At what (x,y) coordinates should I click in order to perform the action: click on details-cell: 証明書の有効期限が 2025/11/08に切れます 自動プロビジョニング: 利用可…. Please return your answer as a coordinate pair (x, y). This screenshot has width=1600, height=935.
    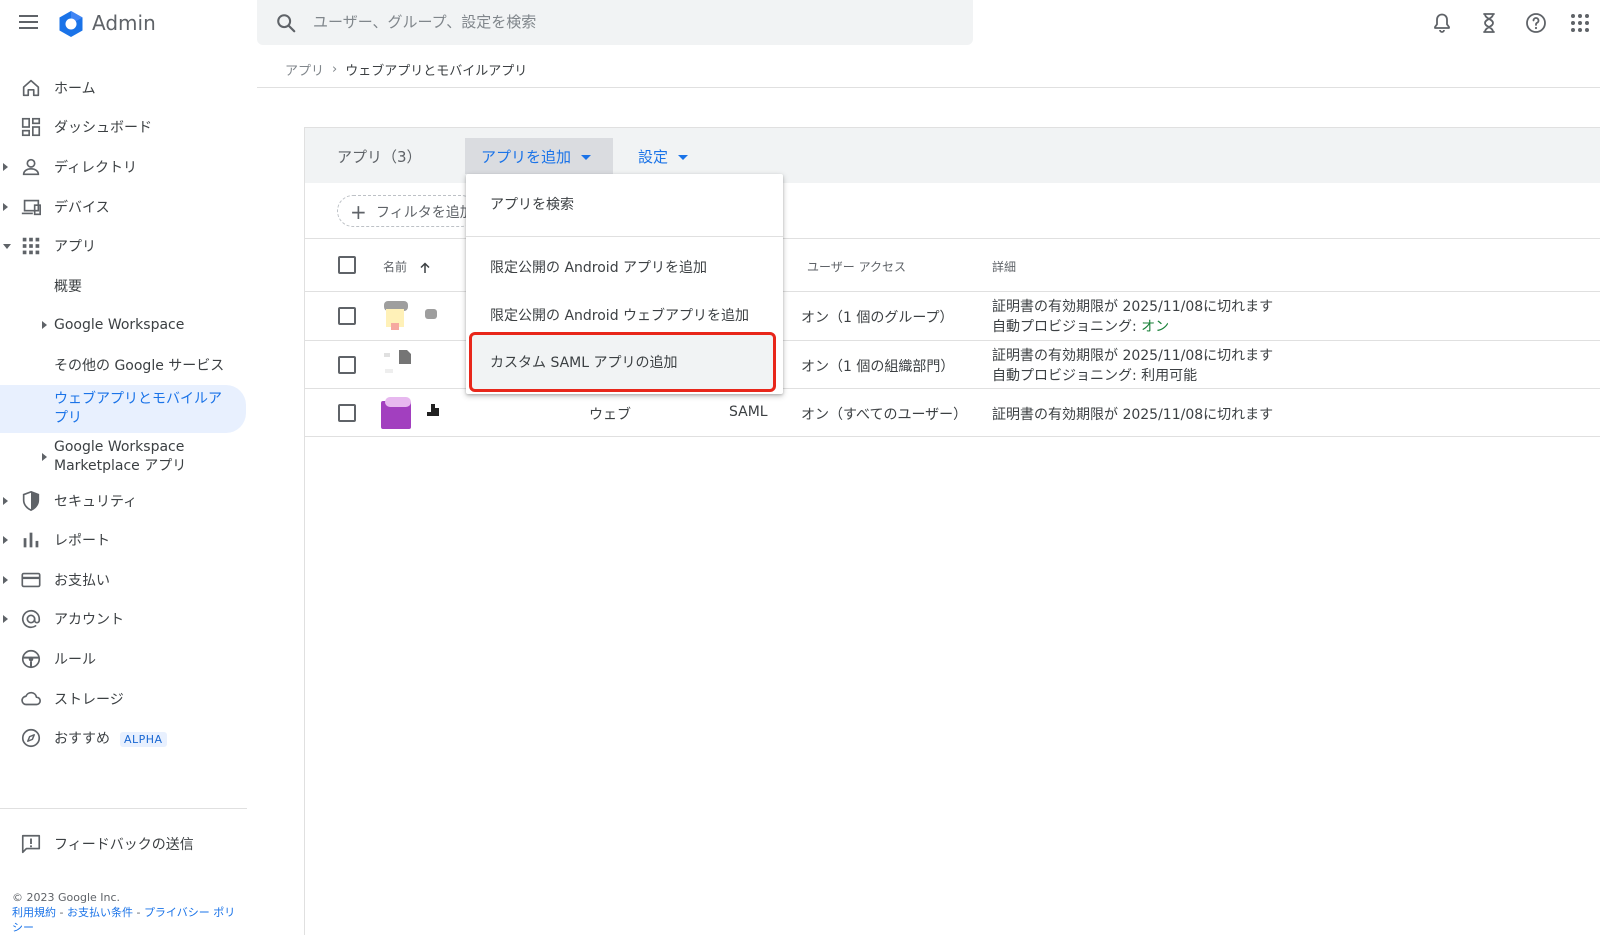
    Looking at the image, I should click on (1132, 366).